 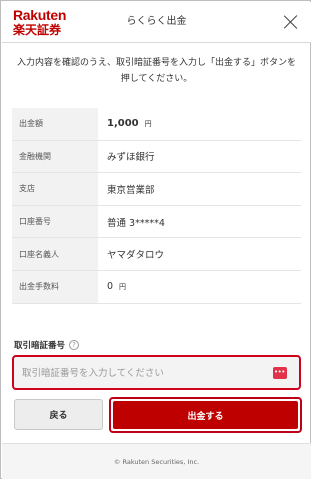 I want to click on detail-row-account-holder: 口座名義人 ヤマダタロウ, so click(x=156, y=254).